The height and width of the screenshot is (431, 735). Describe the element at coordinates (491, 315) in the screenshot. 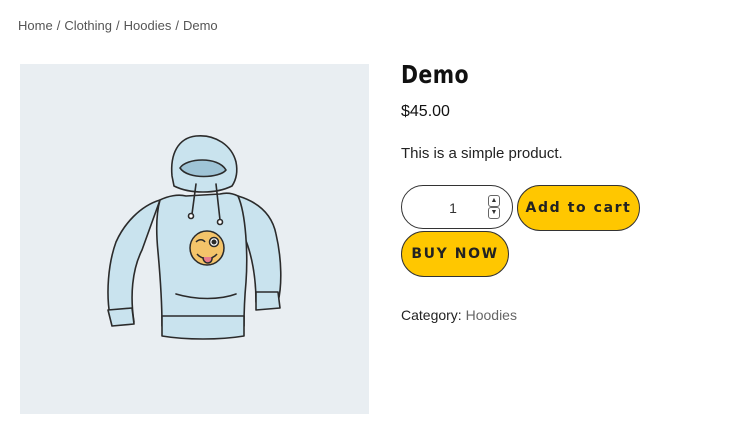

I see `category-link: Hoodies` at that location.